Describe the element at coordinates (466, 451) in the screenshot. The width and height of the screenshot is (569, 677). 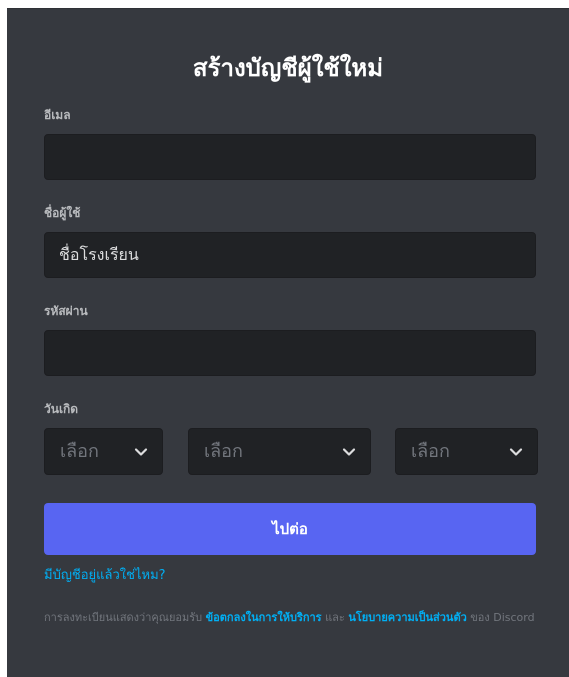
I see `year-select: เลือก` at that location.